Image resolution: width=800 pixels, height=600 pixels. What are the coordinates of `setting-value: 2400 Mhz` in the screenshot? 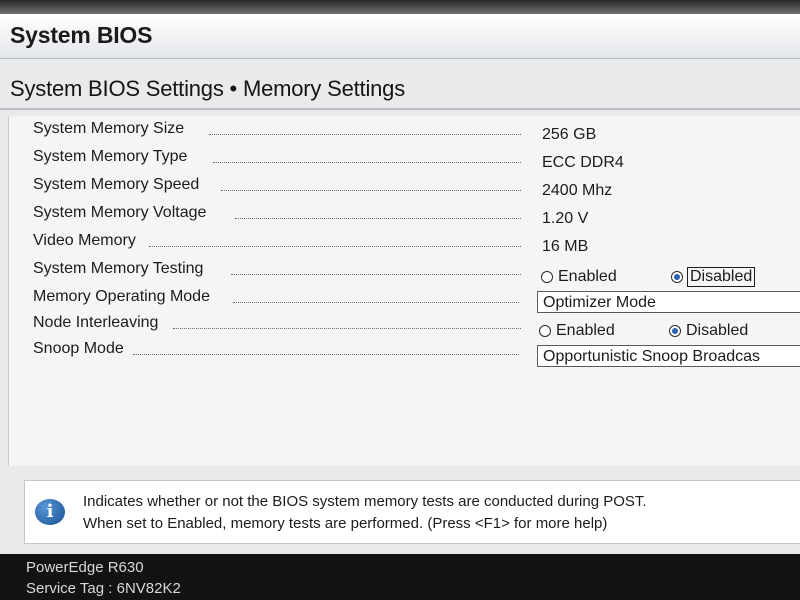 It's located at (577, 190).